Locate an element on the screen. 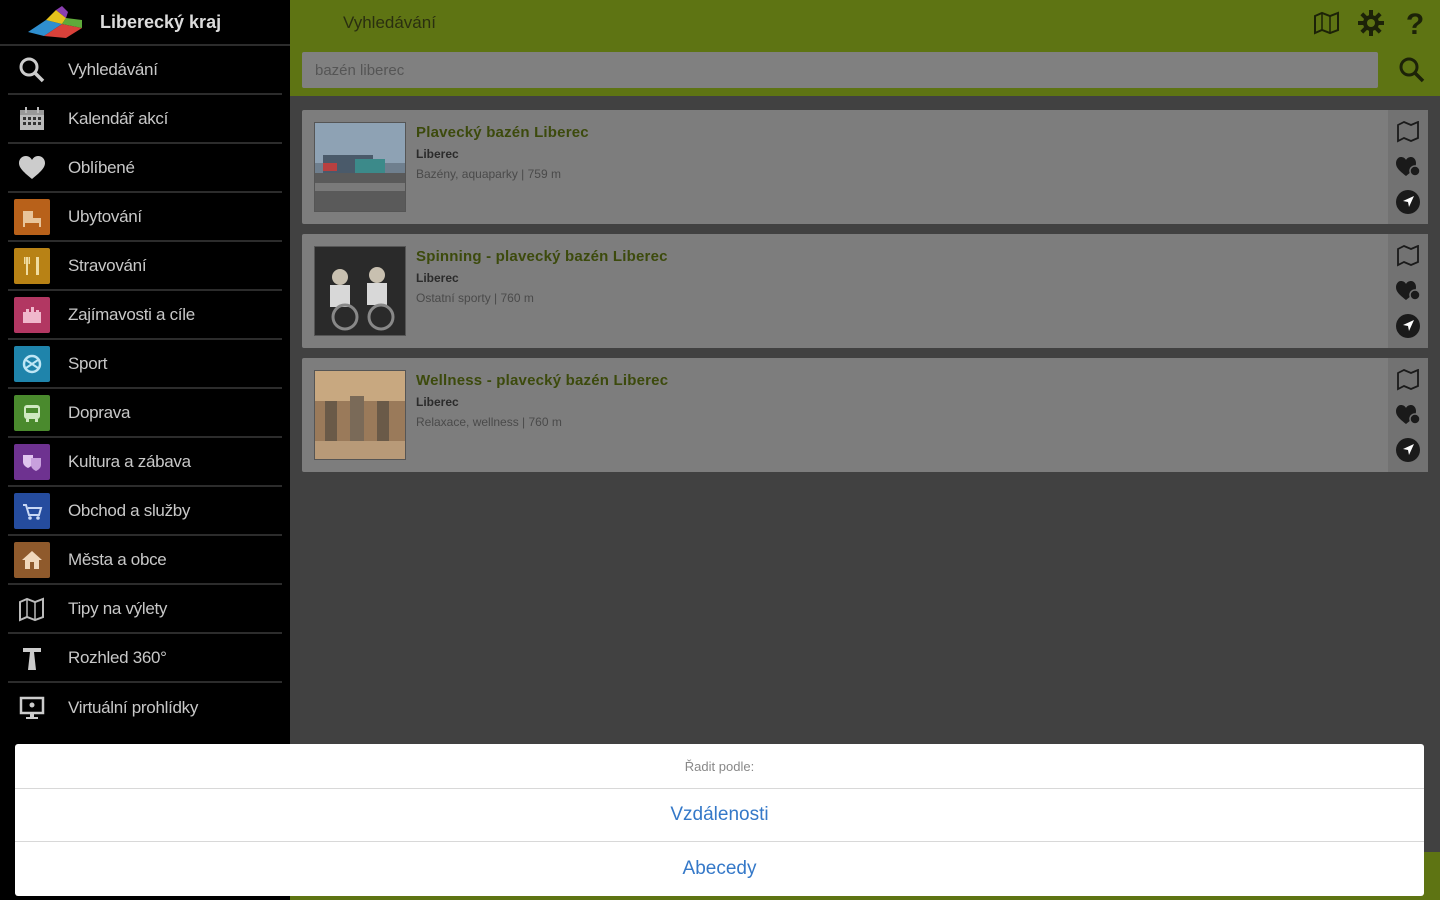 The height and width of the screenshot is (900, 1440). page-title: Vyhledávání is located at coordinates (389, 22).